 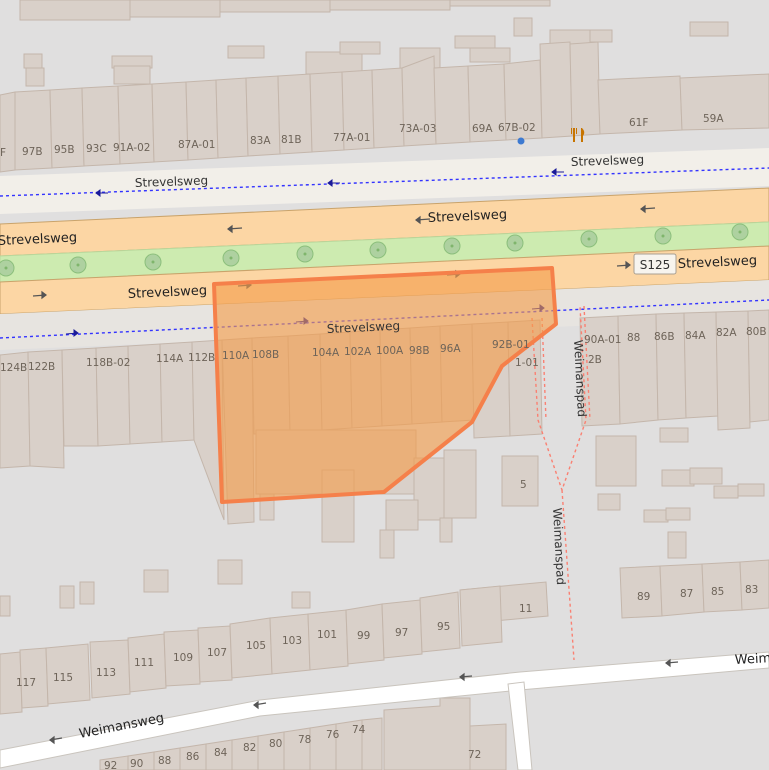 What do you see at coordinates (96, 149) in the screenshot?
I see `house-number: 93C` at bounding box center [96, 149].